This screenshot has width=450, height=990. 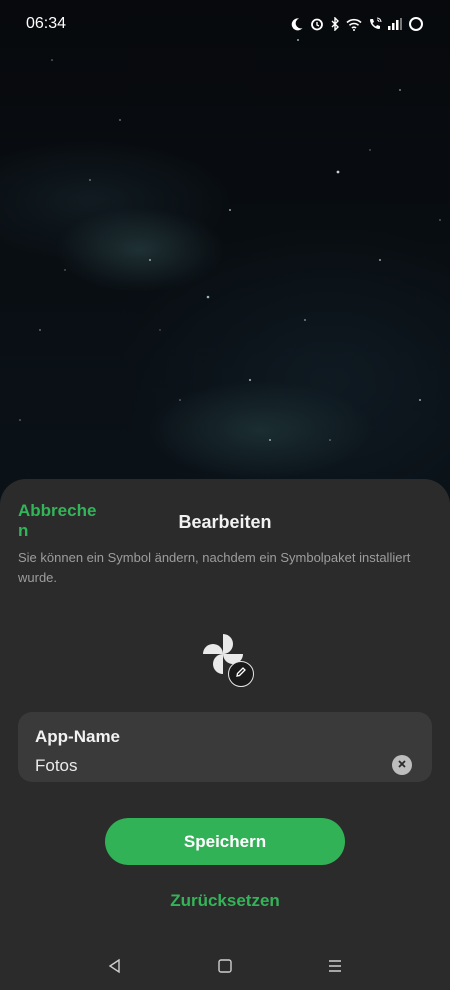 I want to click on back-icon, so click(x=115, y=966).